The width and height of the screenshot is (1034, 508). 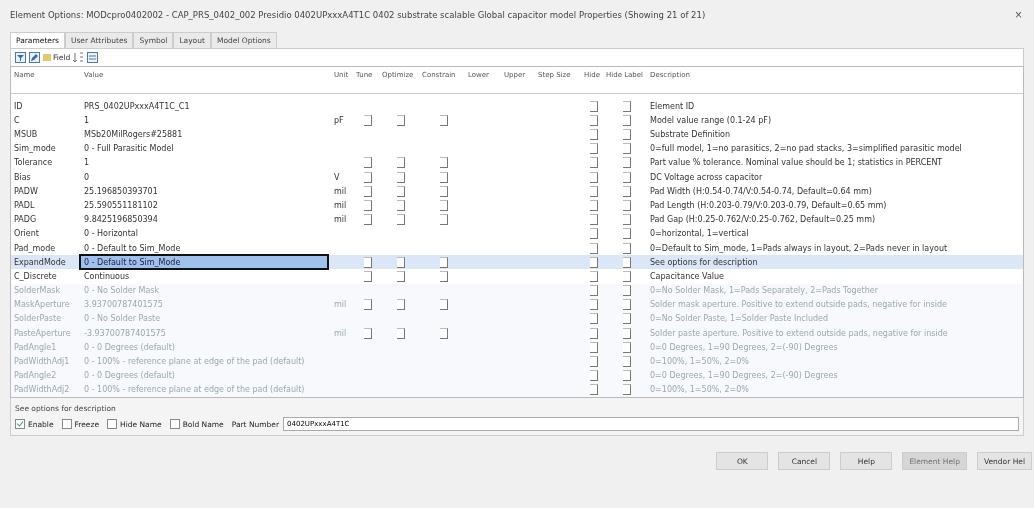 I want to click on table-cell: PRS_0402UPxxxA4T1C_C1, so click(x=206, y=106).